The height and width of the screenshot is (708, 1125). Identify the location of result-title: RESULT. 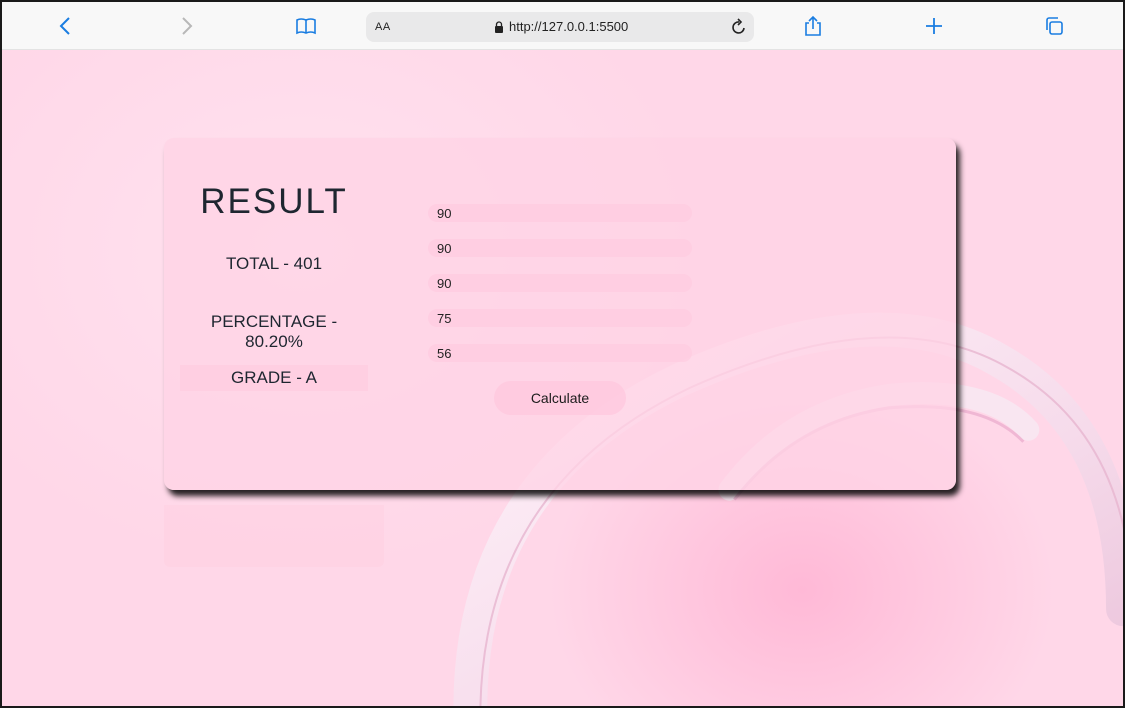
(274, 201).